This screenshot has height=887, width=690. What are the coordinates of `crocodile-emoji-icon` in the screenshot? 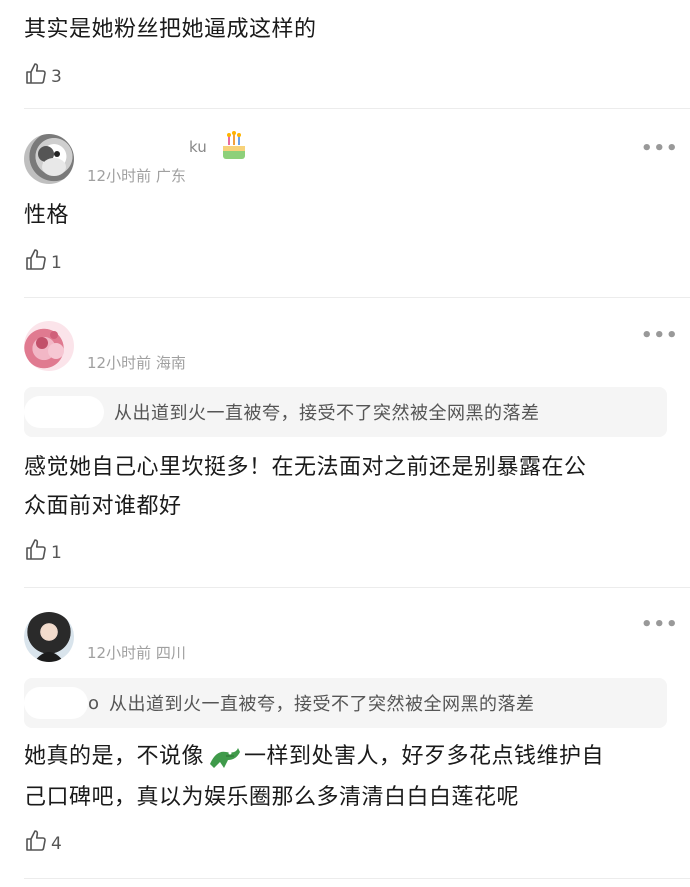 It's located at (224, 757).